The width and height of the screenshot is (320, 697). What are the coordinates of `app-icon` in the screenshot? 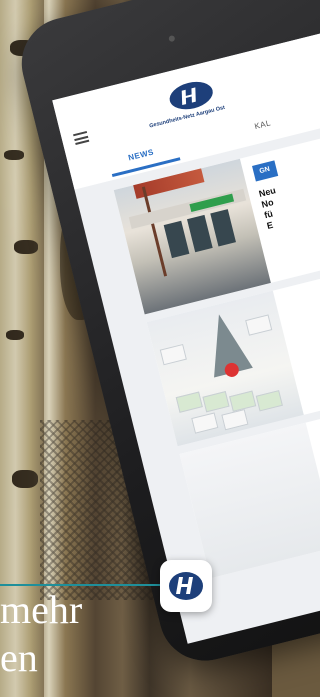 It's located at (186, 586).